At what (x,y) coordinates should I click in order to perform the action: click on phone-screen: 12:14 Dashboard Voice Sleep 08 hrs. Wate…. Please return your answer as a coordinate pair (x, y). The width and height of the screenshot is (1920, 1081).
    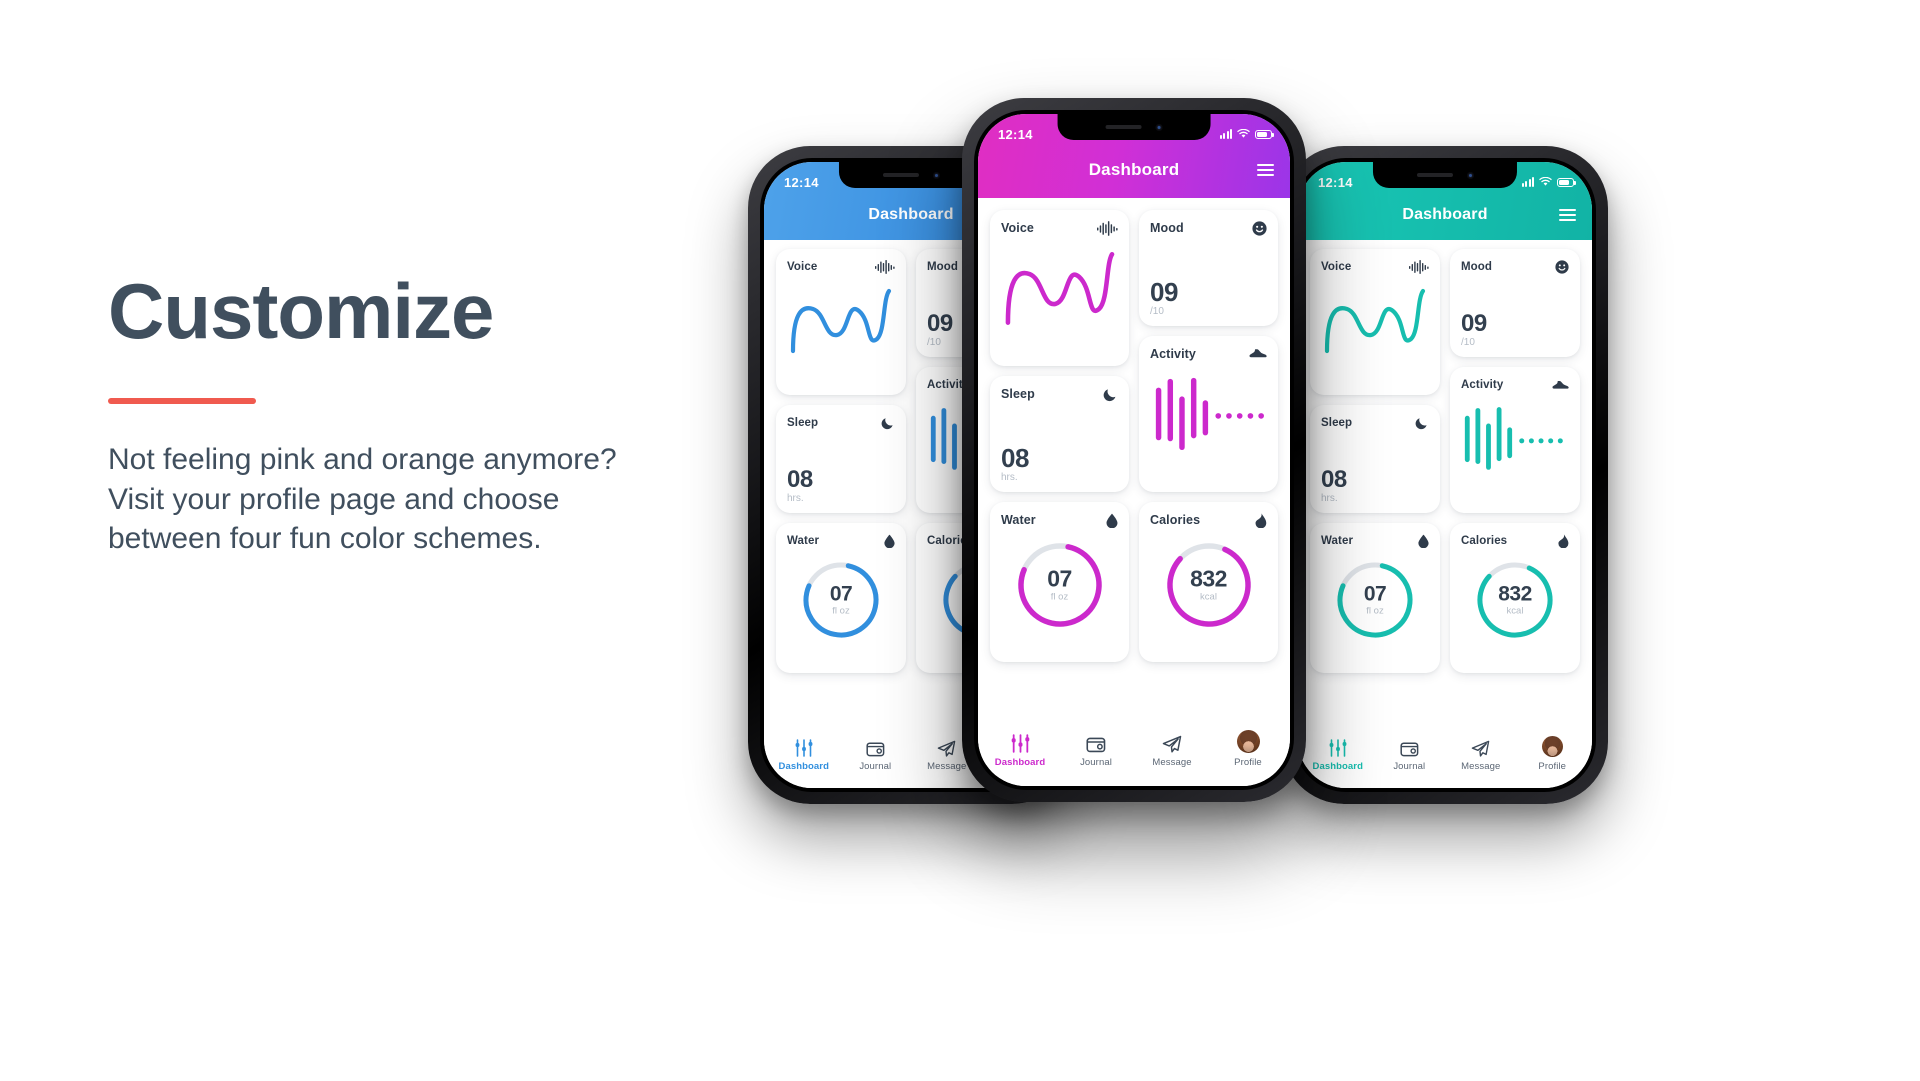
    Looking at the image, I should click on (1445, 475).